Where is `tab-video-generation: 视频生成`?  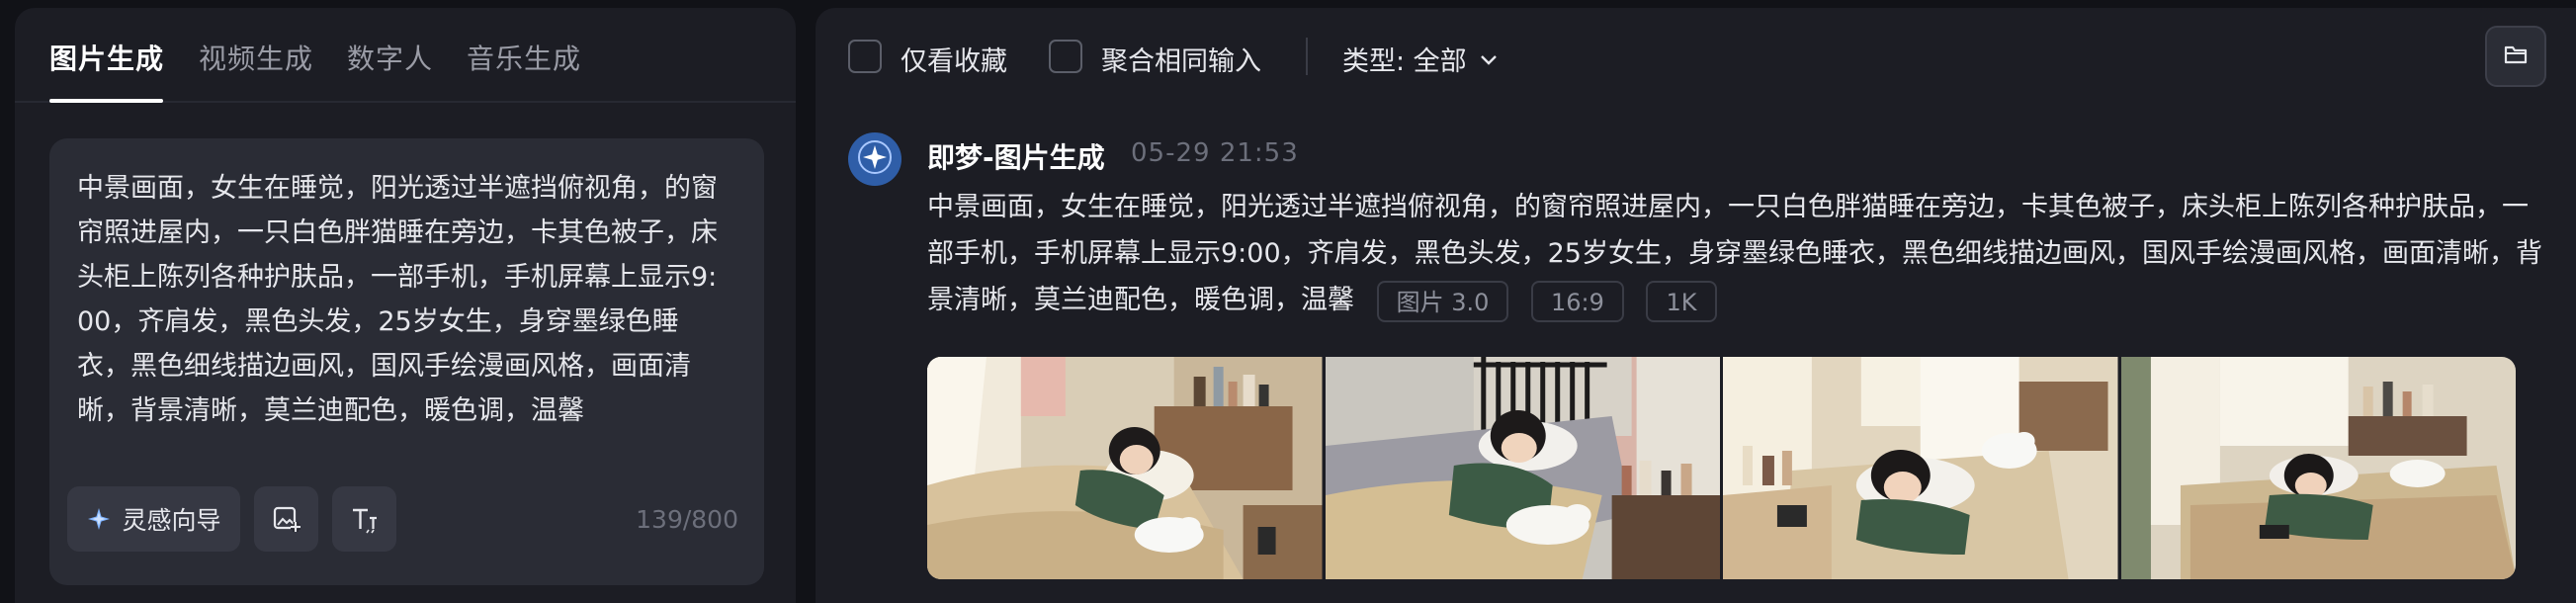 tab-video-generation: 视频生成 is located at coordinates (256, 58).